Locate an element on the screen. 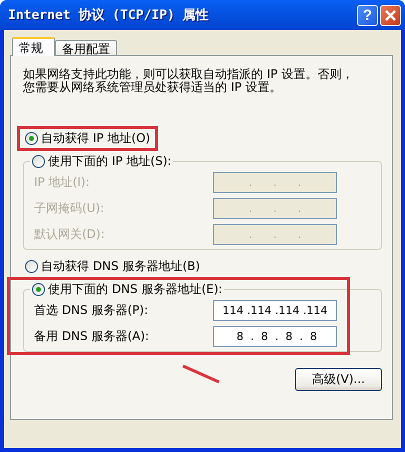 The image size is (405, 452). field-label: 首选 DNS 服务器(P): is located at coordinates (91, 310).